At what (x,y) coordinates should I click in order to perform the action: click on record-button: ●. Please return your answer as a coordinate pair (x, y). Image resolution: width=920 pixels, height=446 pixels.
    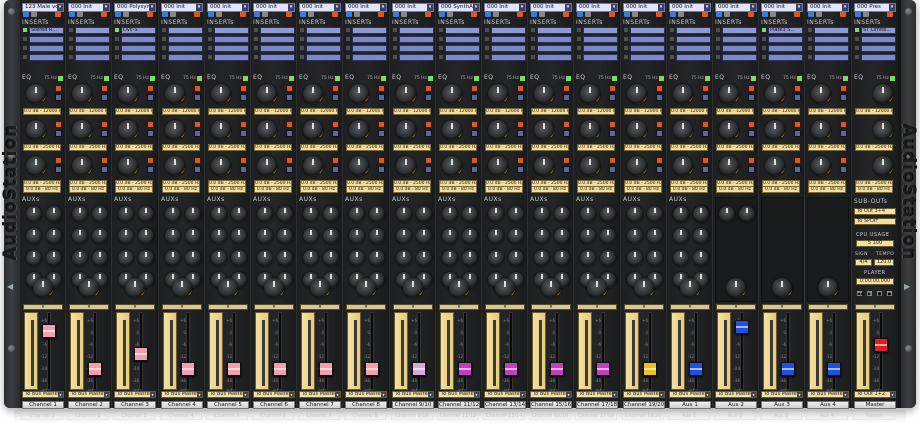
    Looking at the image, I should click on (889, 293).